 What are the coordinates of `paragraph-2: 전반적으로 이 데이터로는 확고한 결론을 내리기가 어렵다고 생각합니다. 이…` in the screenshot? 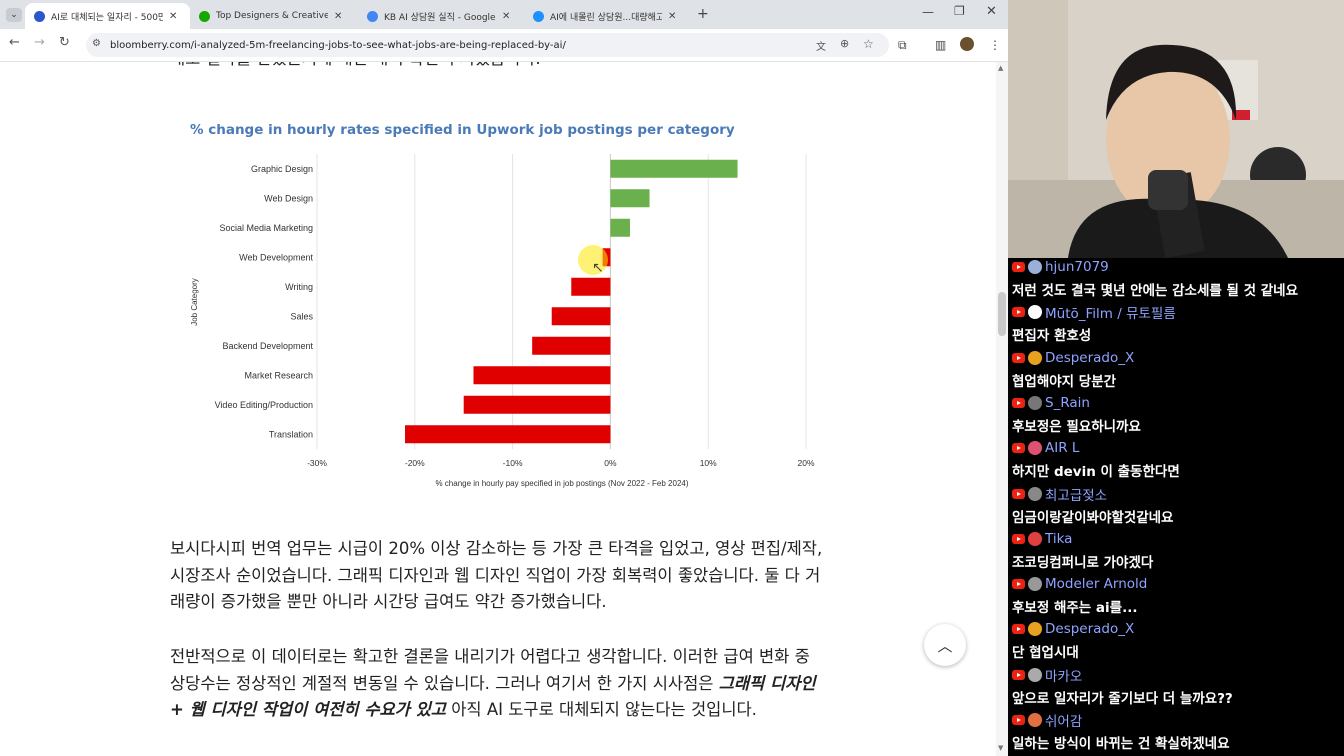 It's located at (500, 684).